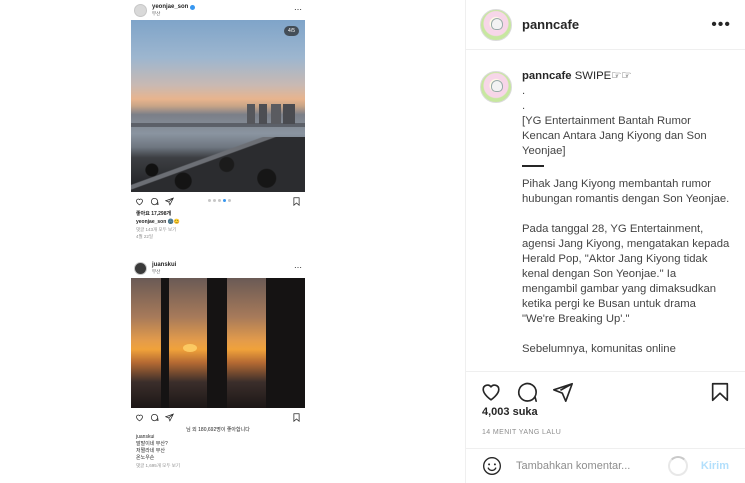 Image resolution: width=745 pixels, height=483 pixels. I want to click on embedded-caption-line: 저쩔라네 부산, so click(150, 451).